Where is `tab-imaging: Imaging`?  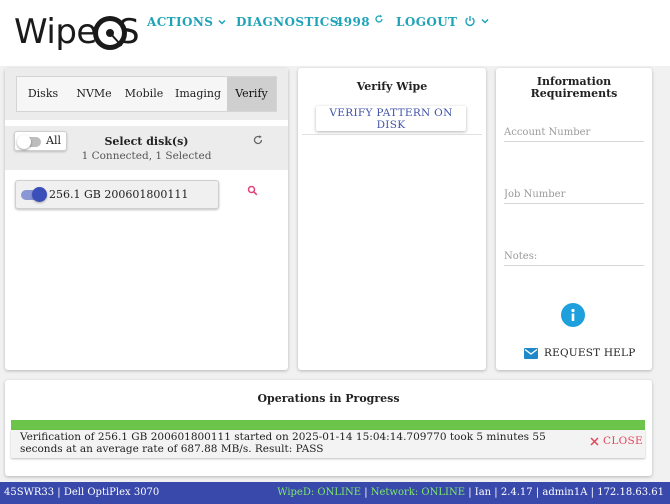
tab-imaging: Imaging is located at coordinates (198, 94).